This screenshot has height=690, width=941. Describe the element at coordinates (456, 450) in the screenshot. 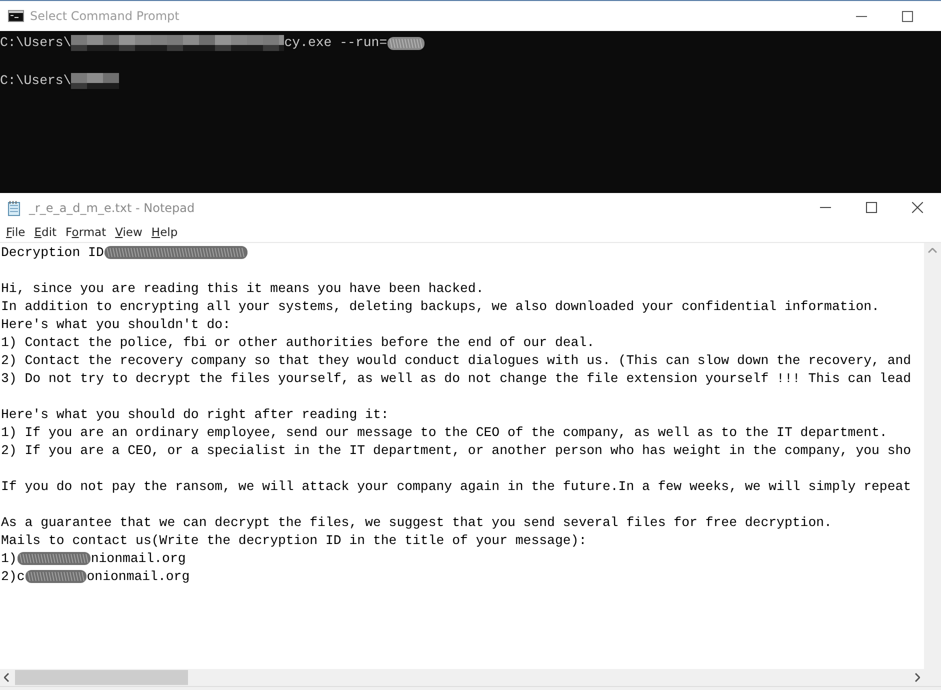

I see `note-text: 2) If you are a CEO, or a specialist in the IT department, or another person who has weight in the company, you sho` at that location.